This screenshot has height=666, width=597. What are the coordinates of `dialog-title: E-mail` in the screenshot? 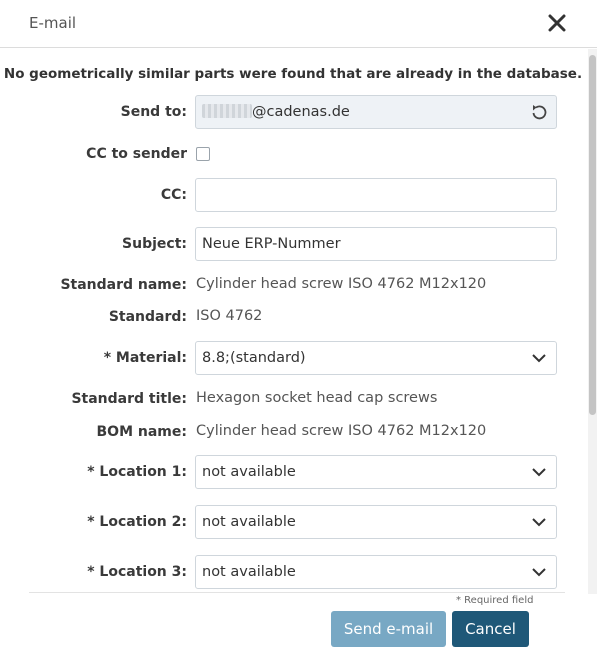 It's located at (53, 23).